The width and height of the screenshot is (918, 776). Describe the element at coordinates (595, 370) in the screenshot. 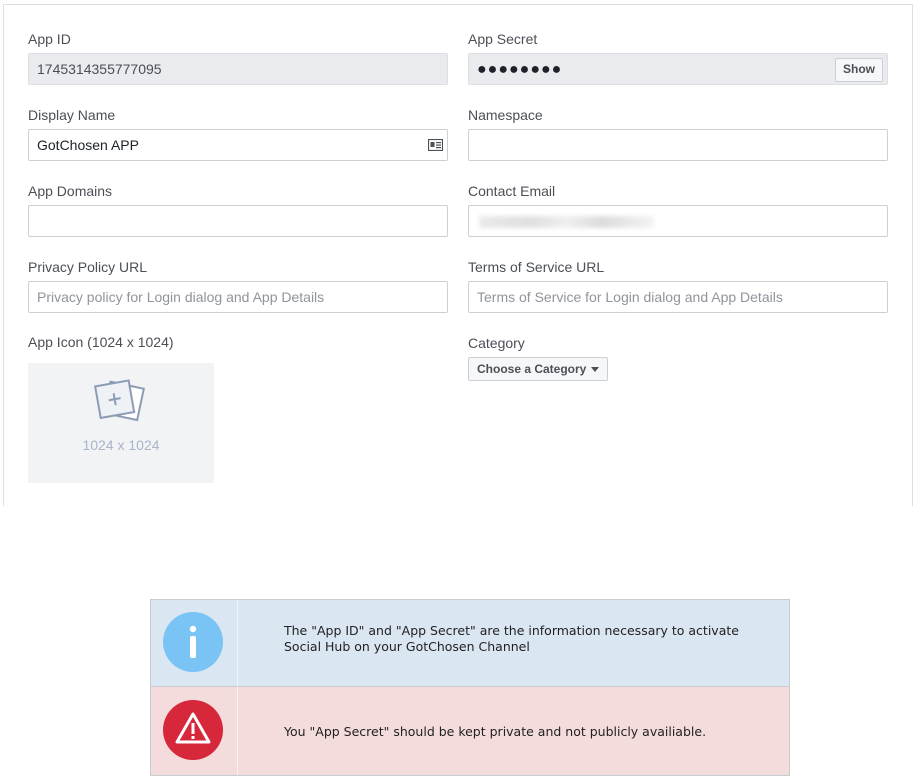

I see `caret-down-icon` at that location.